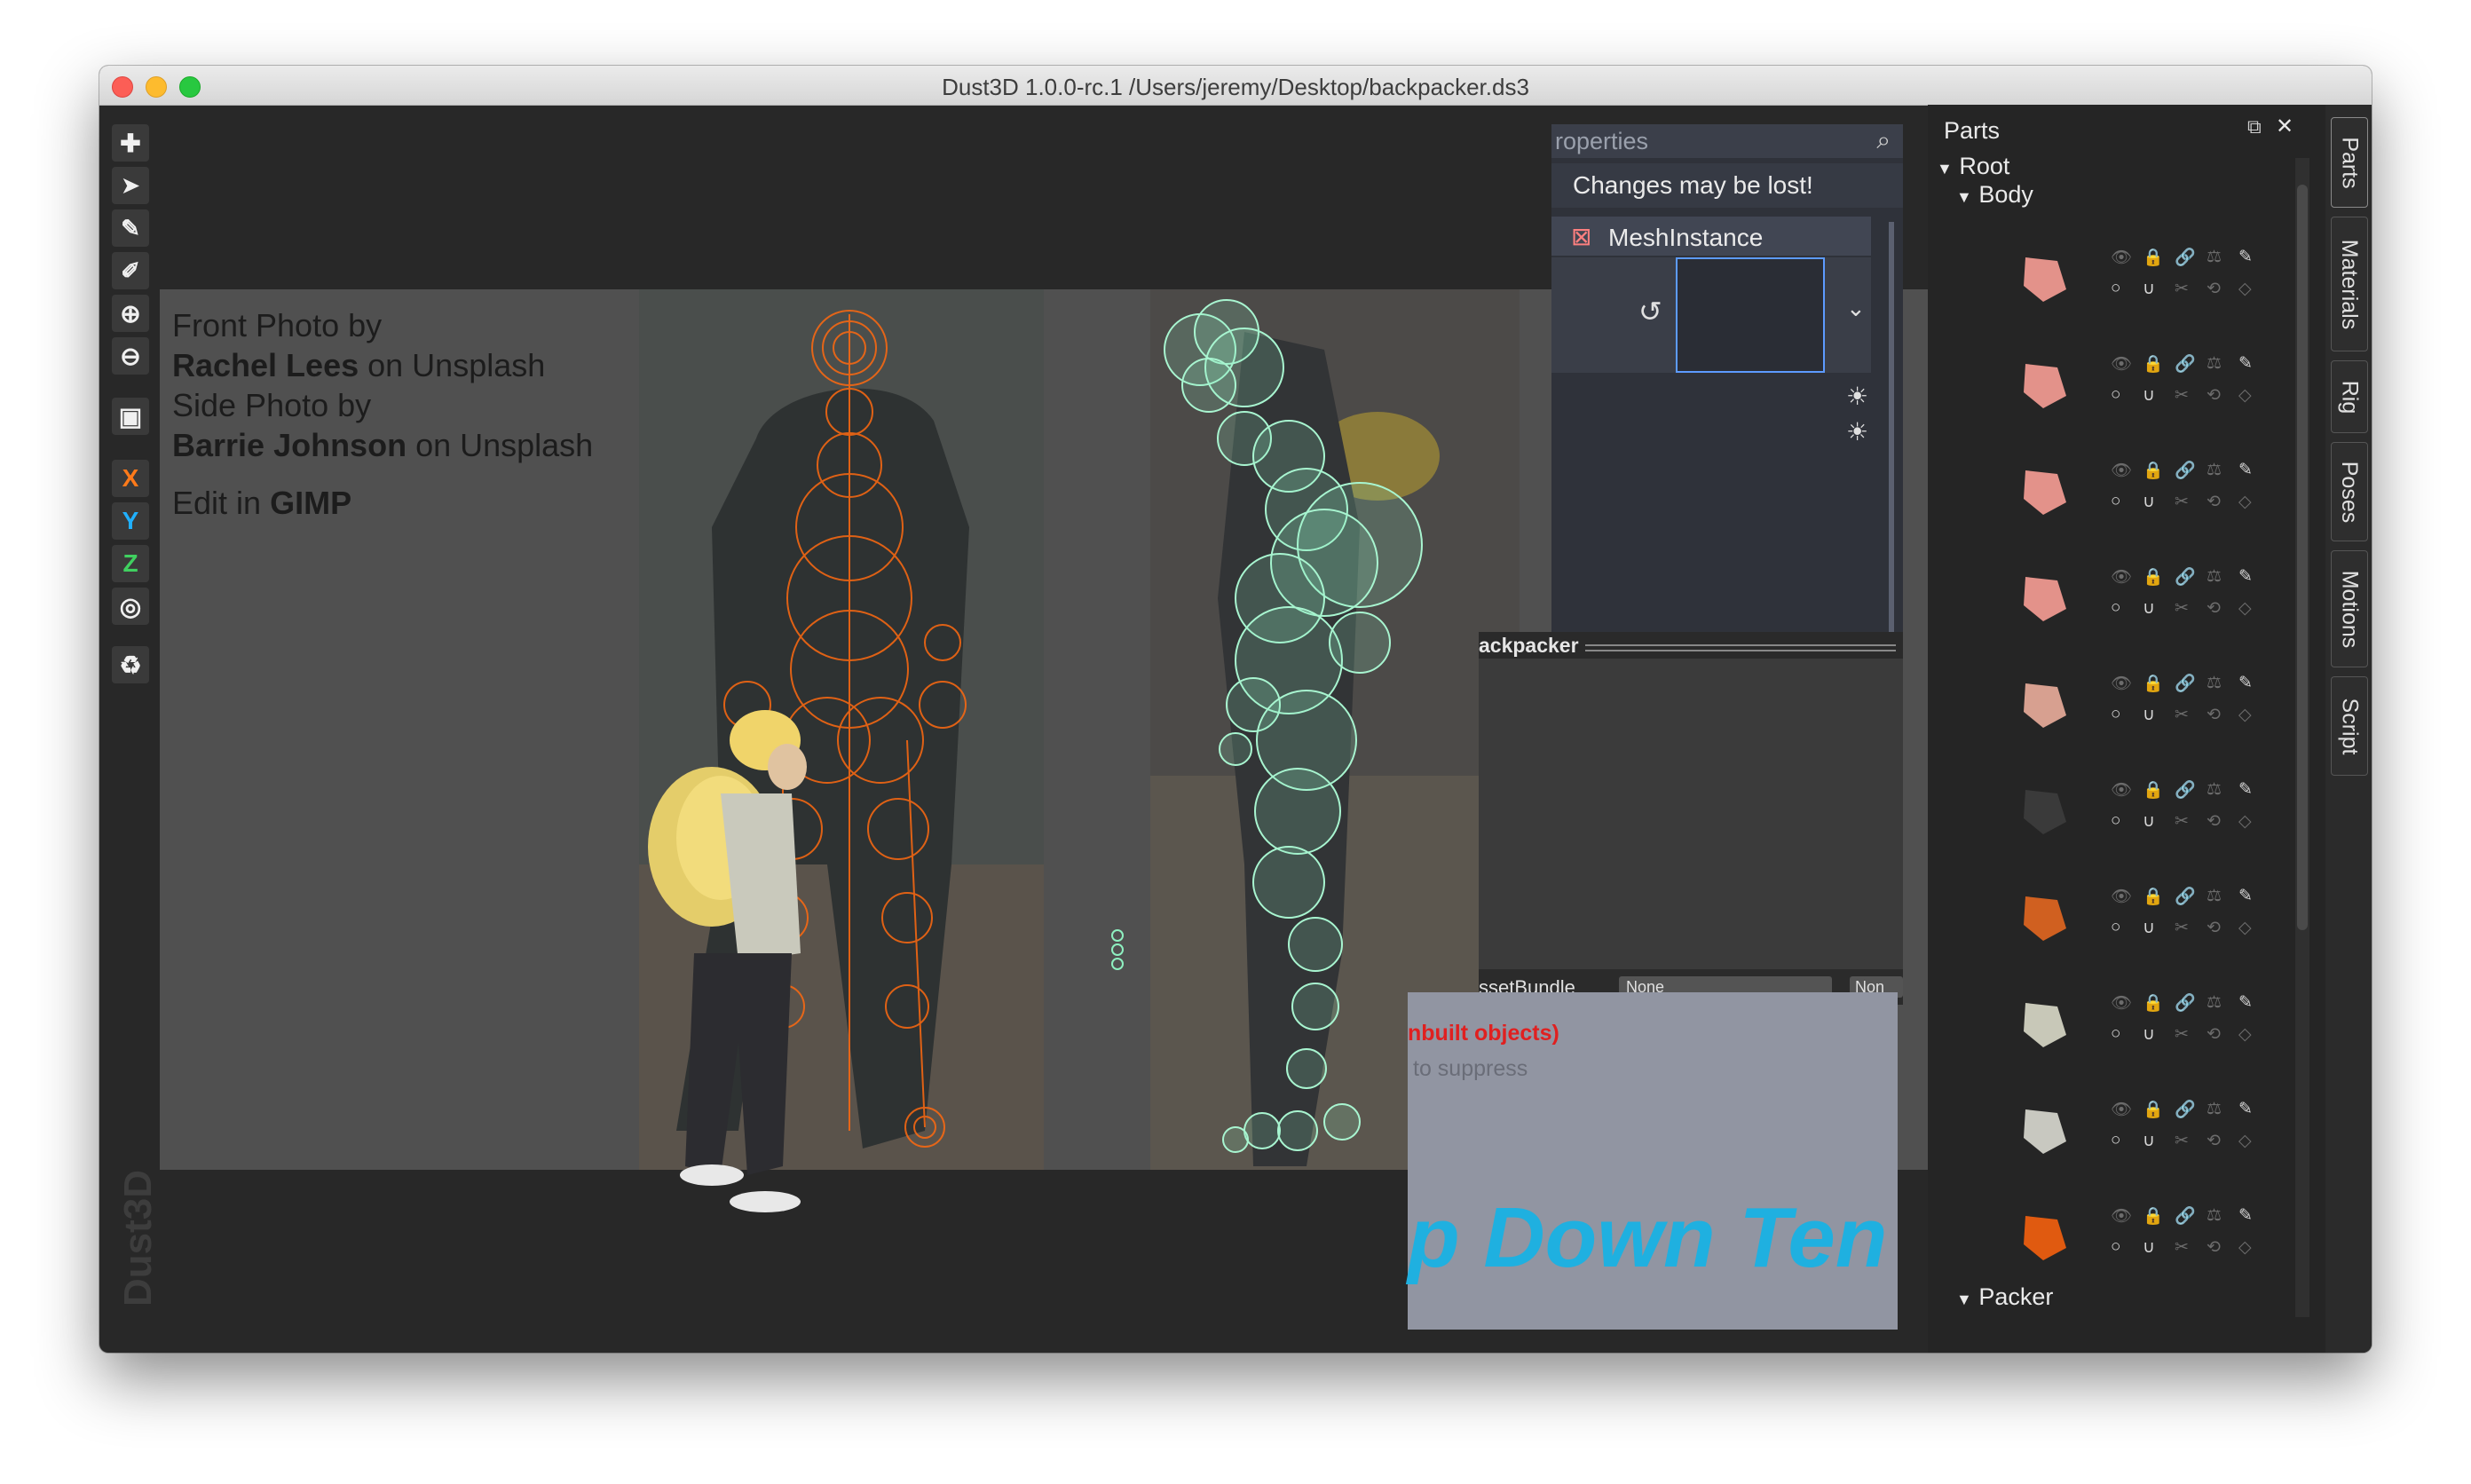  What do you see at coordinates (2349, 726) in the screenshot?
I see `tab-script: Script` at bounding box center [2349, 726].